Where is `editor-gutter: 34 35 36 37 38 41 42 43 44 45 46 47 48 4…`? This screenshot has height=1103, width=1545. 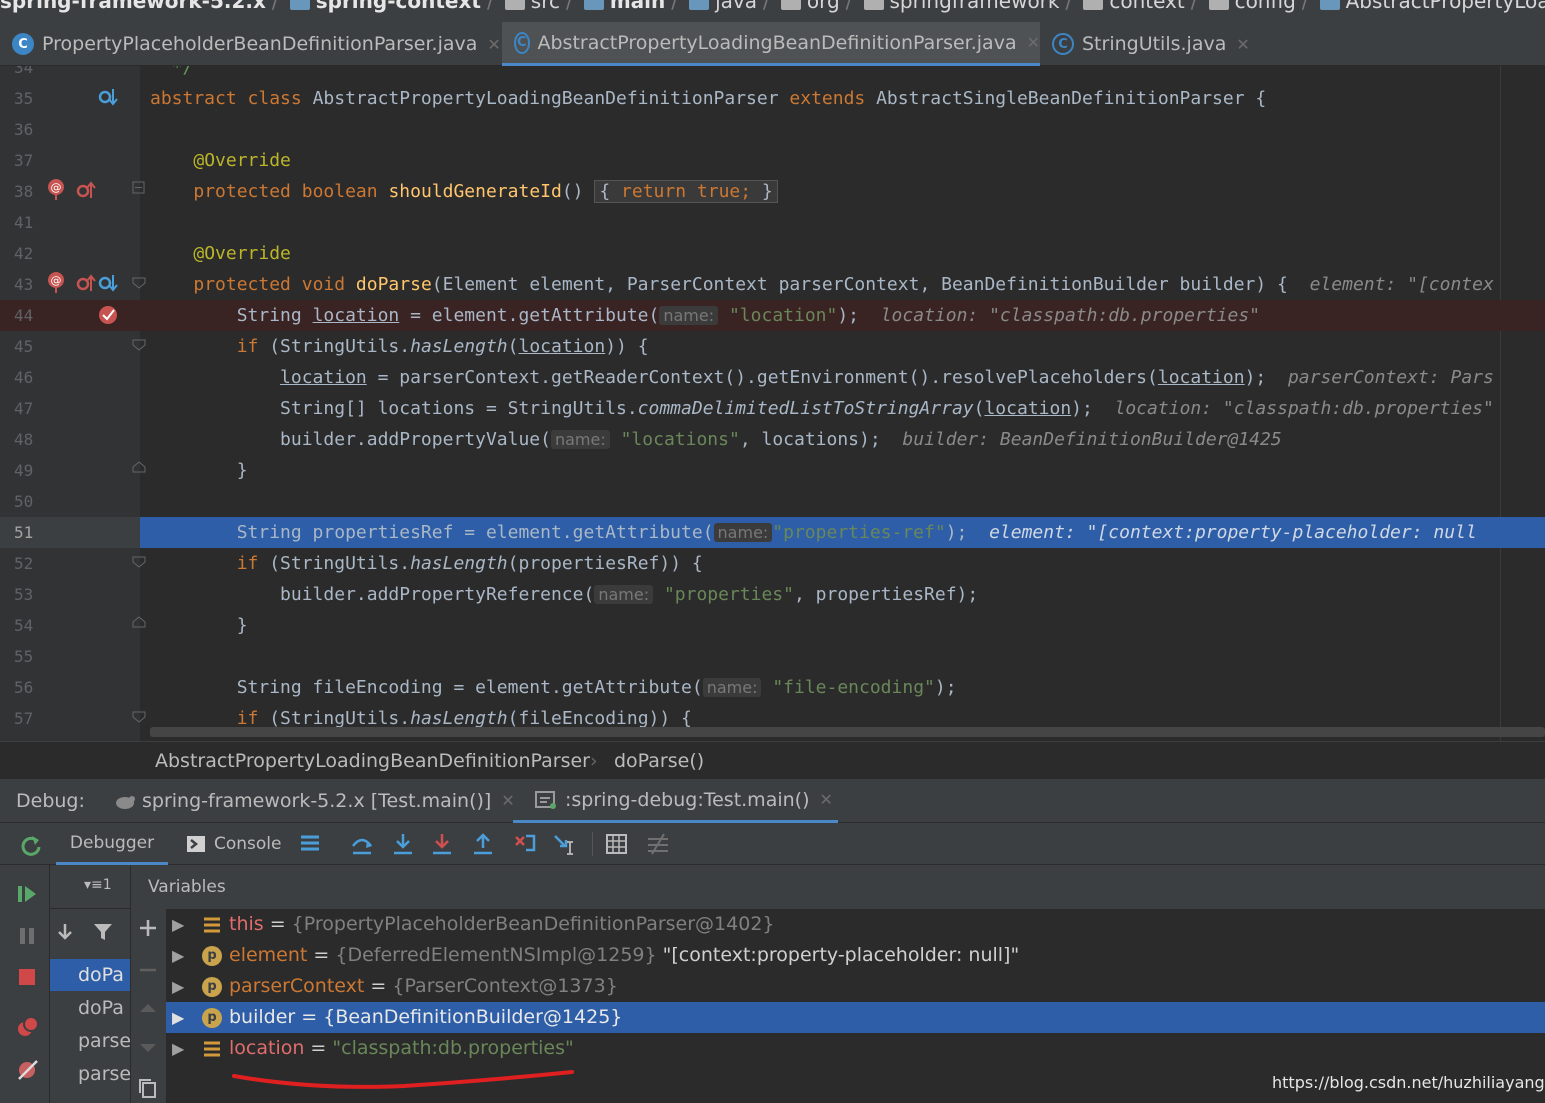
editor-gutter: 34 35 36 37 38 41 42 43 44 45 46 47 48 4… is located at coordinates (73, 403).